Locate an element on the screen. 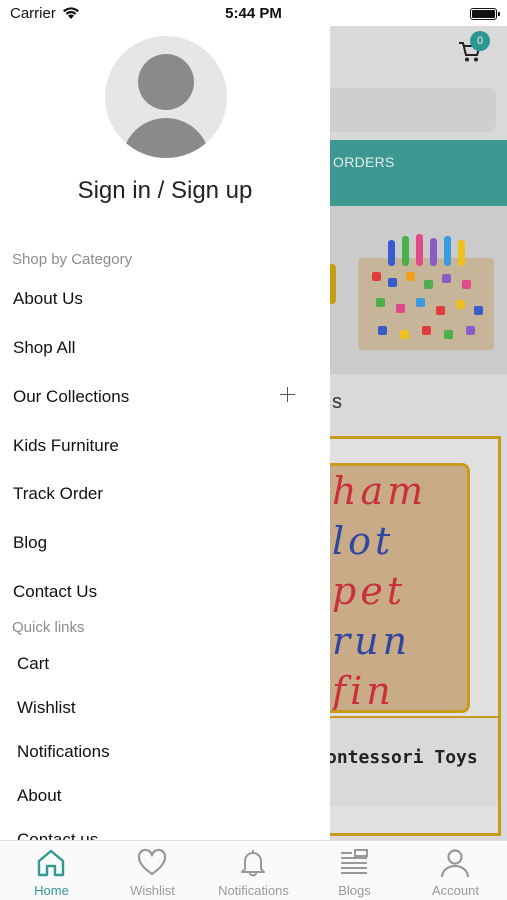 Image resolution: width=507 pixels, height=900 pixels. block-word: pet is located at coordinates (369, 591).